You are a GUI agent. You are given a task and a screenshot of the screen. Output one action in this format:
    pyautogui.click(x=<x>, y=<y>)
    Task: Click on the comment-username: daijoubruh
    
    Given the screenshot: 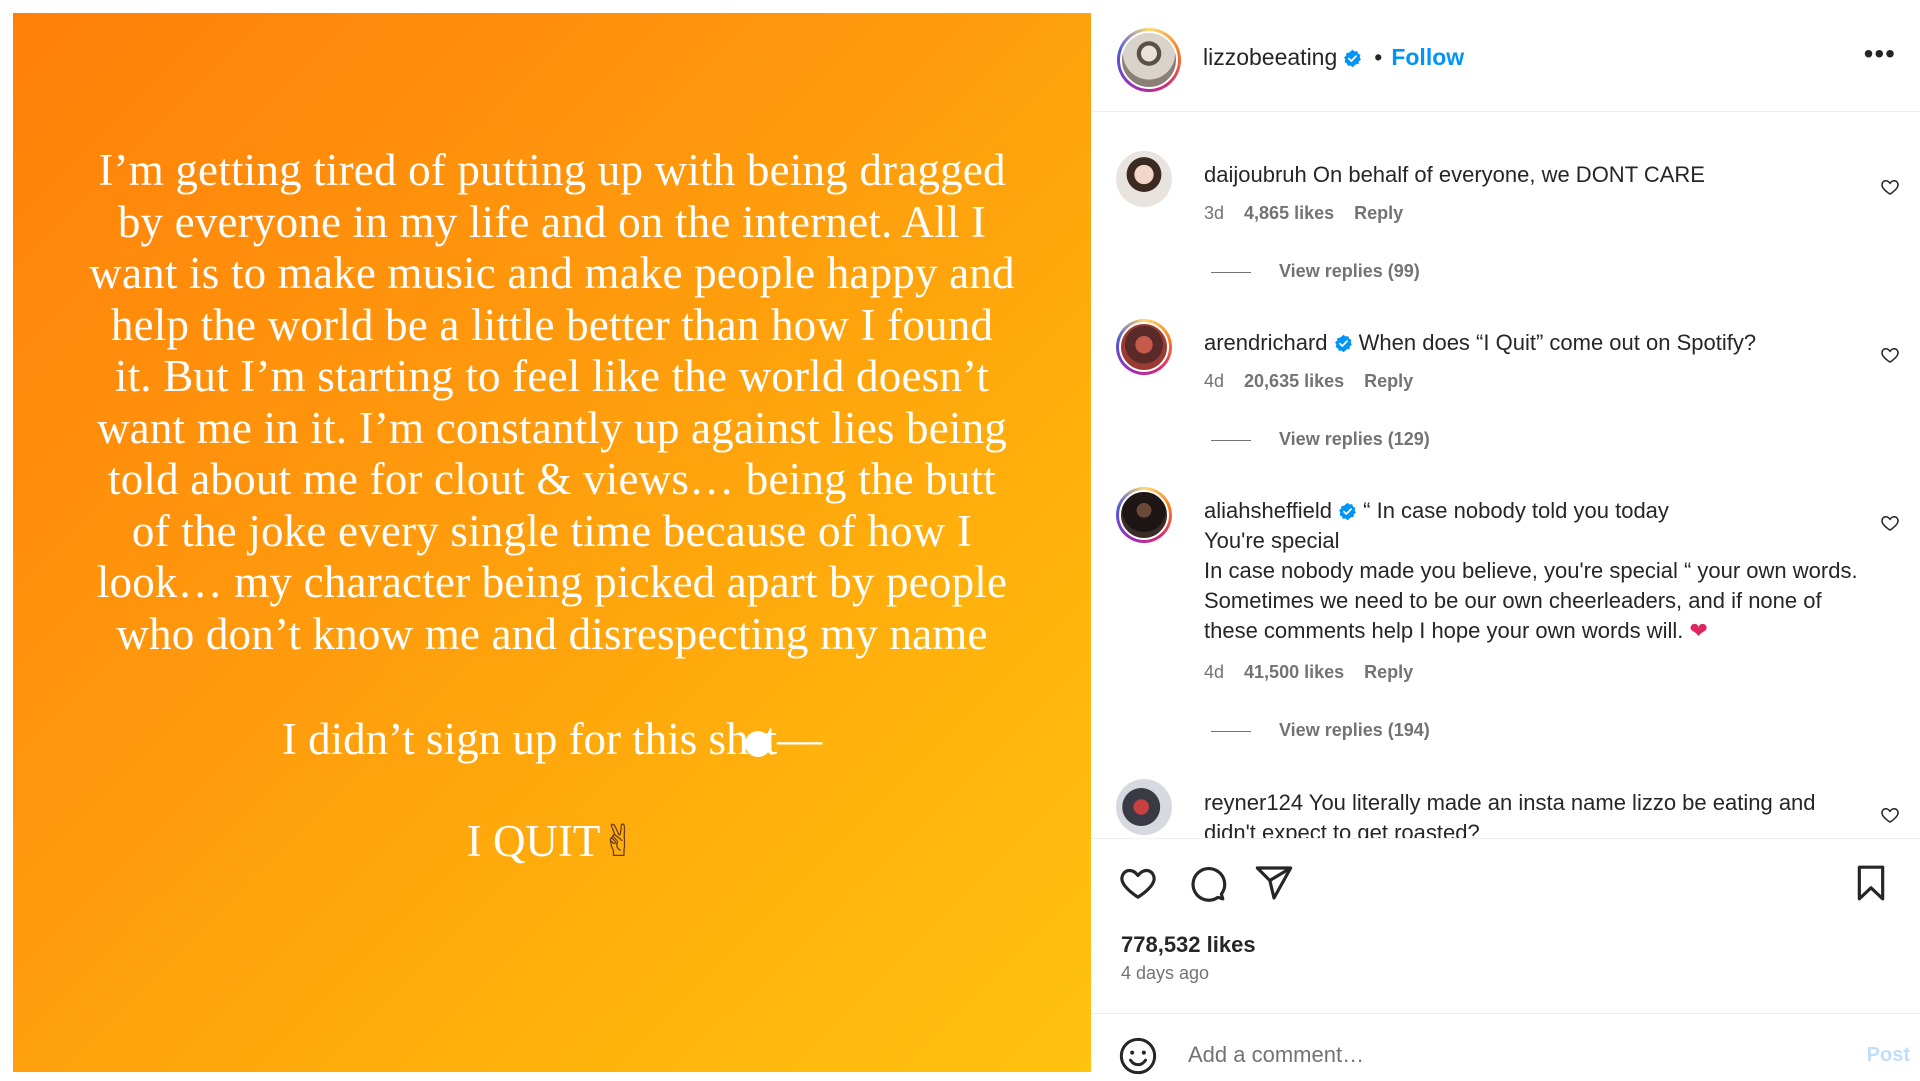 What is the action you would take?
    pyautogui.click(x=1255, y=174)
    